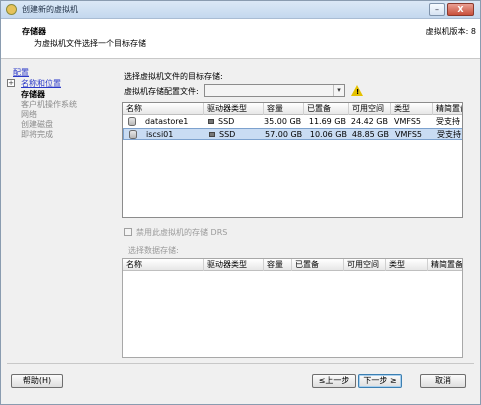 The image size is (481, 405). What do you see at coordinates (21, 72) in the screenshot?
I see `nav-step-configuration: 配置` at bounding box center [21, 72].